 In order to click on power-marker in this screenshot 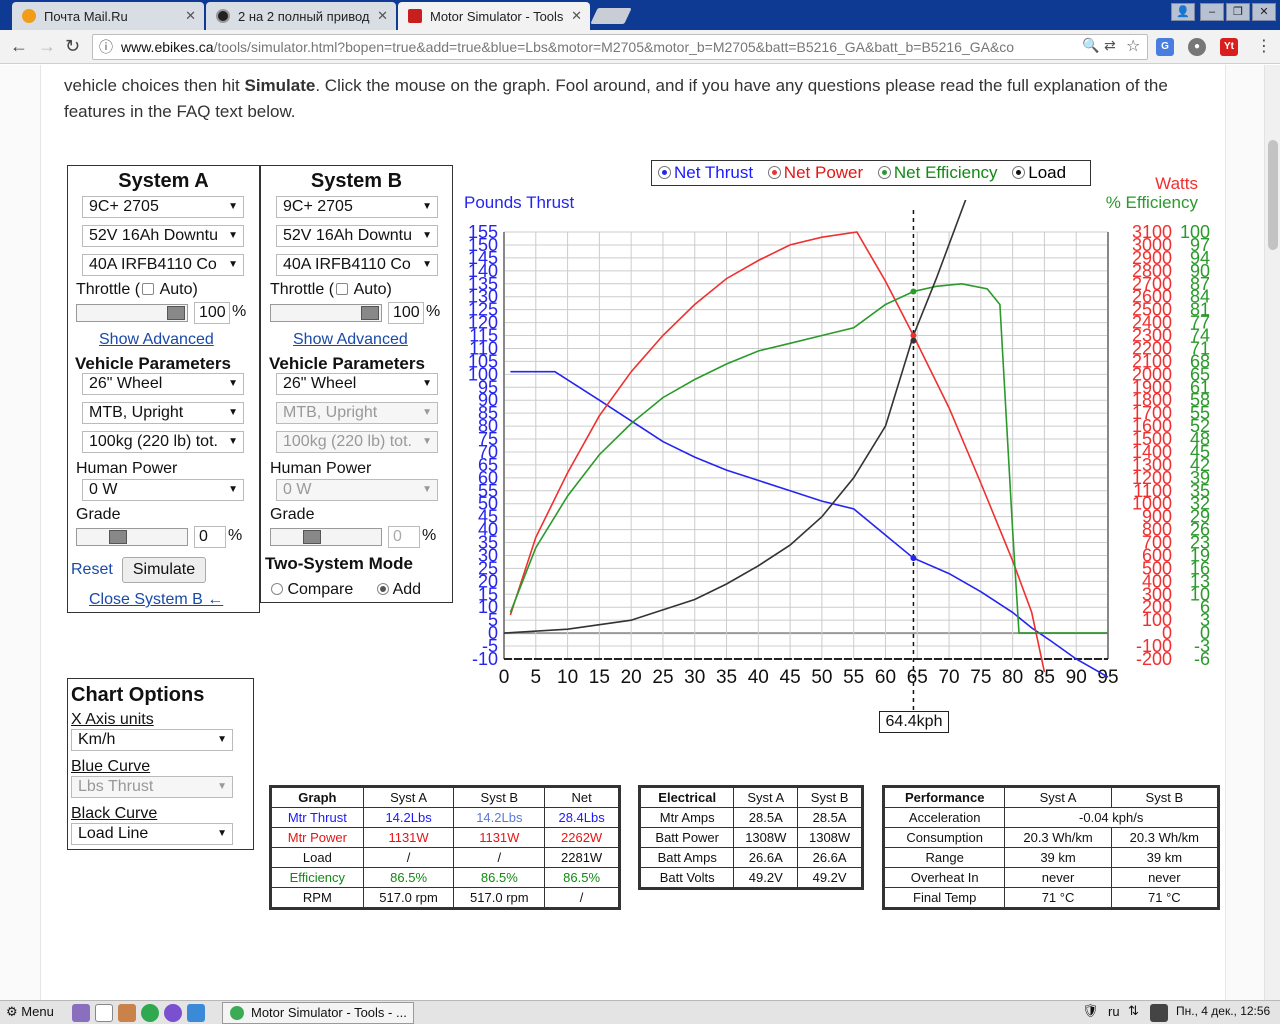, I will do `click(913, 335)`.